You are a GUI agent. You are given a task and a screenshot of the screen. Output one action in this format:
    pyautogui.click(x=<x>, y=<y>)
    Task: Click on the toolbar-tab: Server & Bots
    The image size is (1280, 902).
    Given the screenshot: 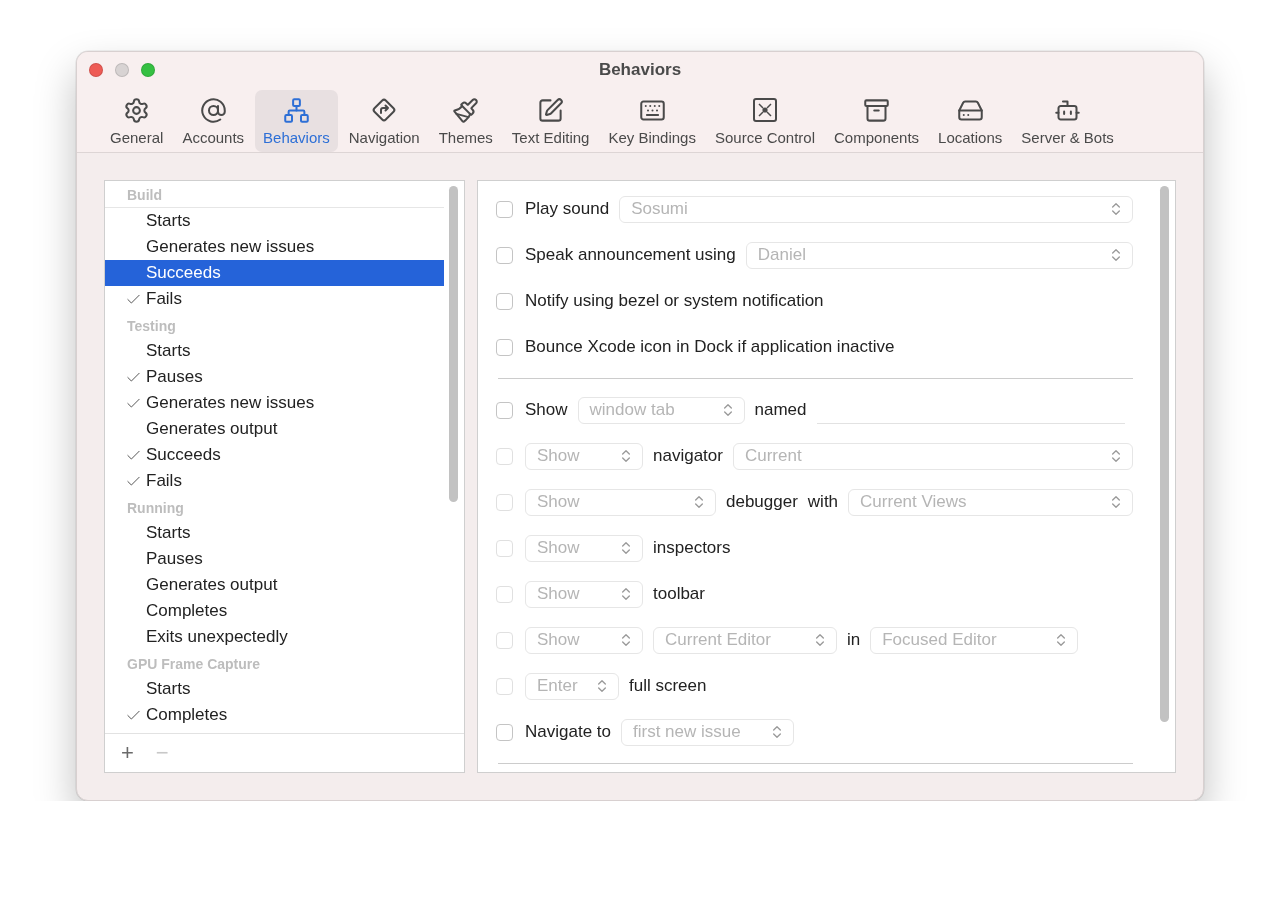 What is the action you would take?
    pyautogui.click(x=1067, y=121)
    